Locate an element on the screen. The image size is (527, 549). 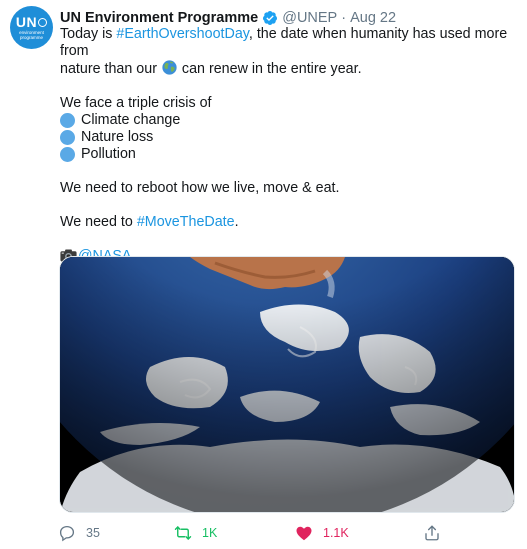
text-line-2-prefix: nature than our is located at coordinates (110, 69).